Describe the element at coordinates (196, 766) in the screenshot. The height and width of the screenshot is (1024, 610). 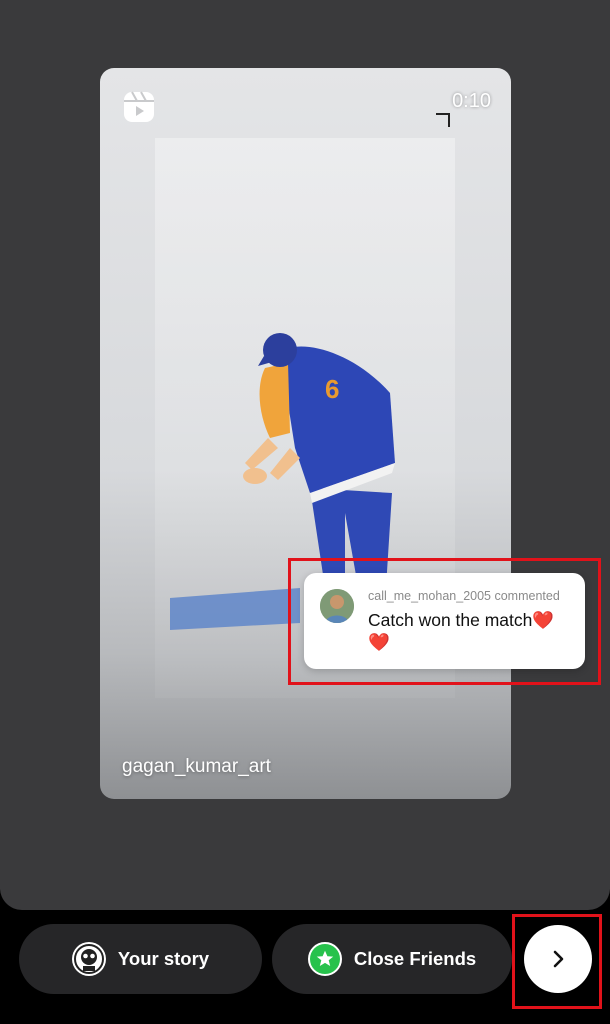
I see `reel-username: gagan_kumar_art` at that location.